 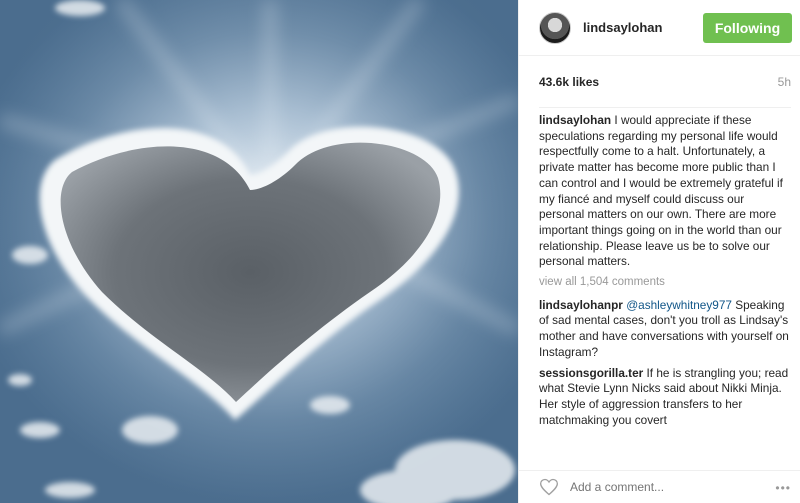 What do you see at coordinates (747, 28) in the screenshot?
I see `following-button: Following` at bounding box center [747, 28].